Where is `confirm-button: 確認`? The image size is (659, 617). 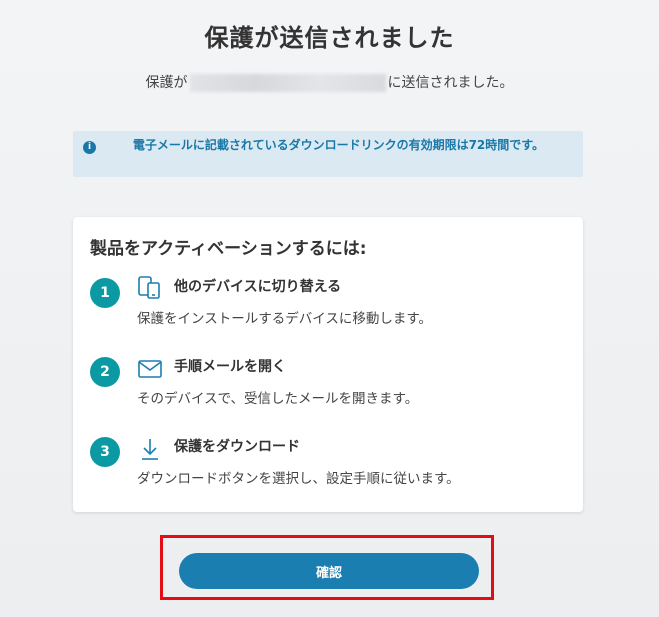 confirm-button: 確認 is located at coordinates (329, 571).